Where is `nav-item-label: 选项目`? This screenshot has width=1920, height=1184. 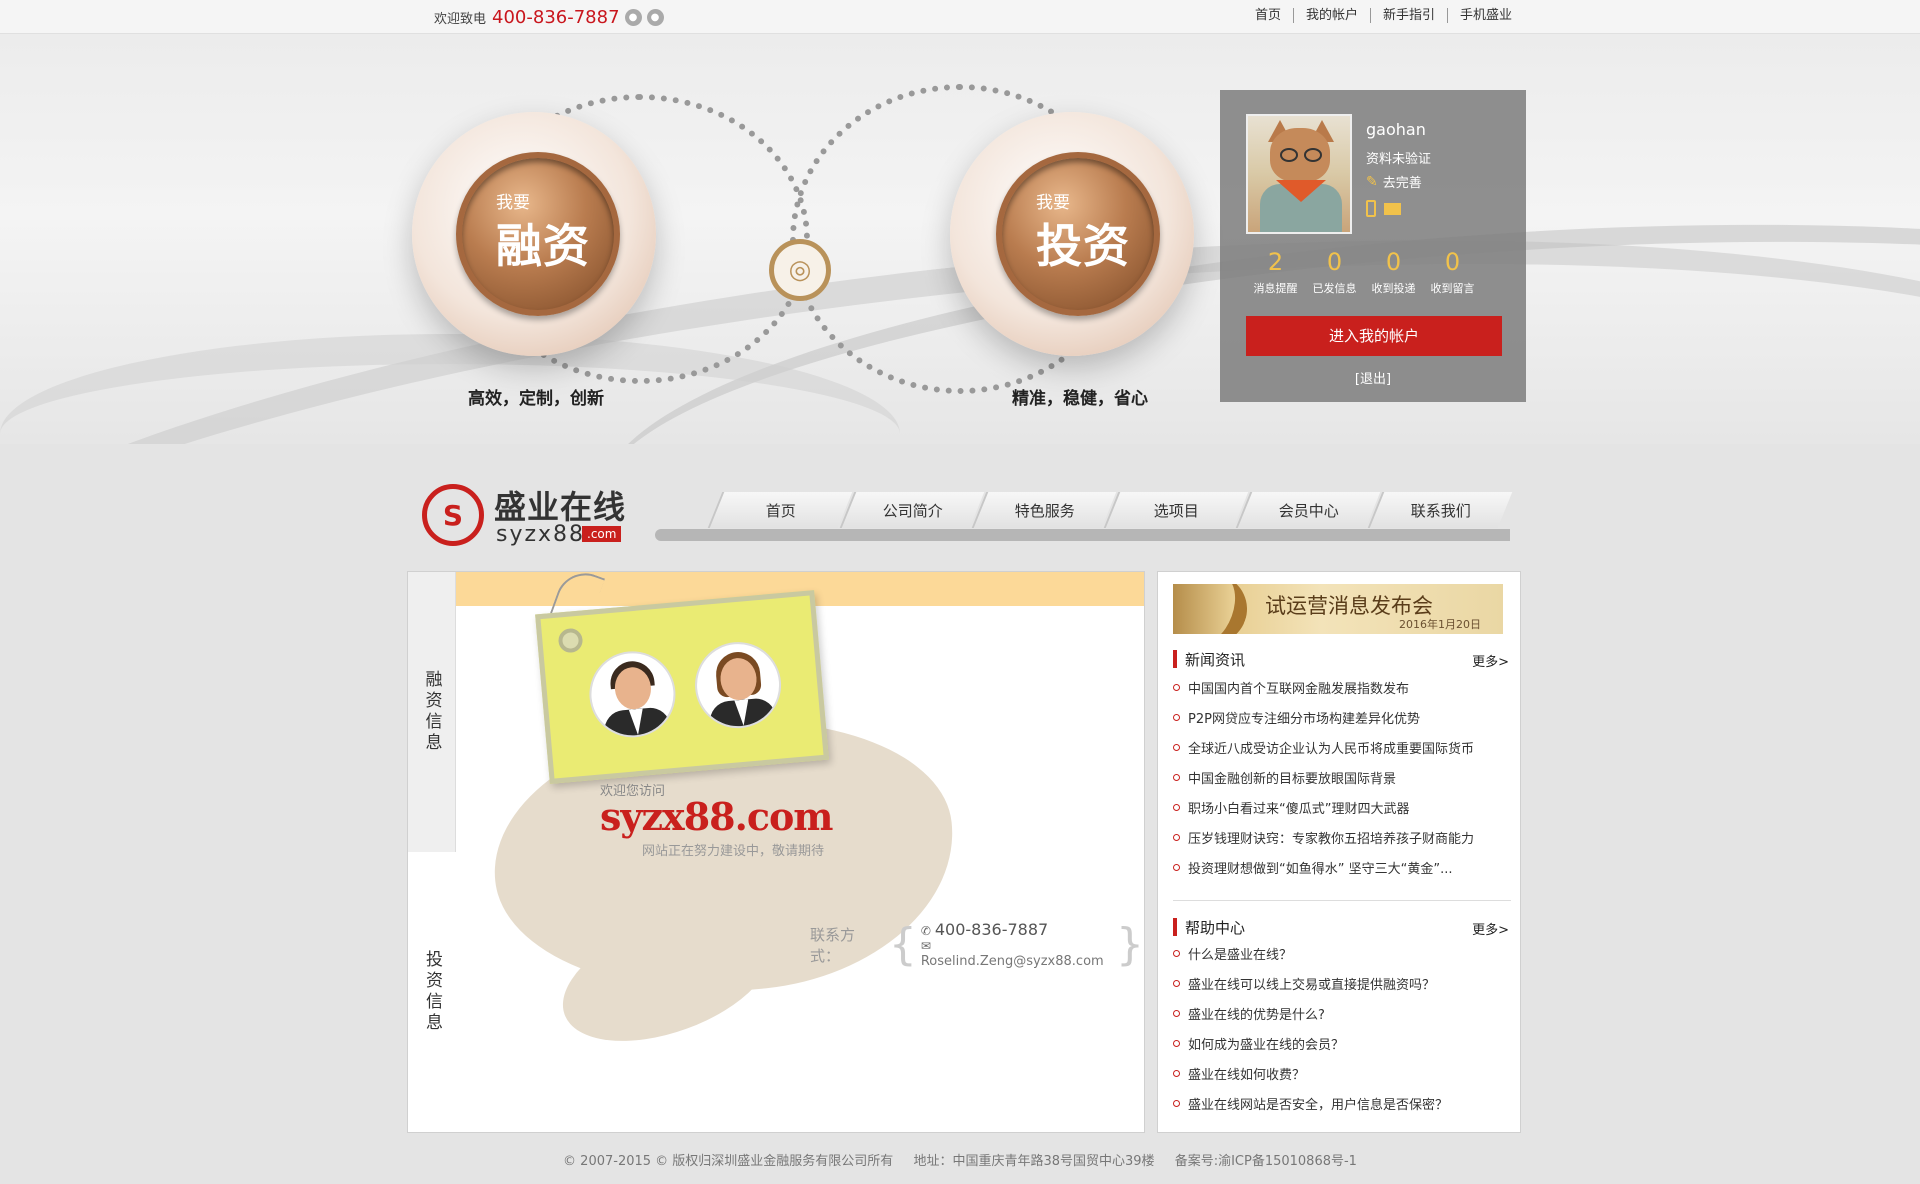 nav-item-label: 选项目 is located at coordinates (1177, 510).